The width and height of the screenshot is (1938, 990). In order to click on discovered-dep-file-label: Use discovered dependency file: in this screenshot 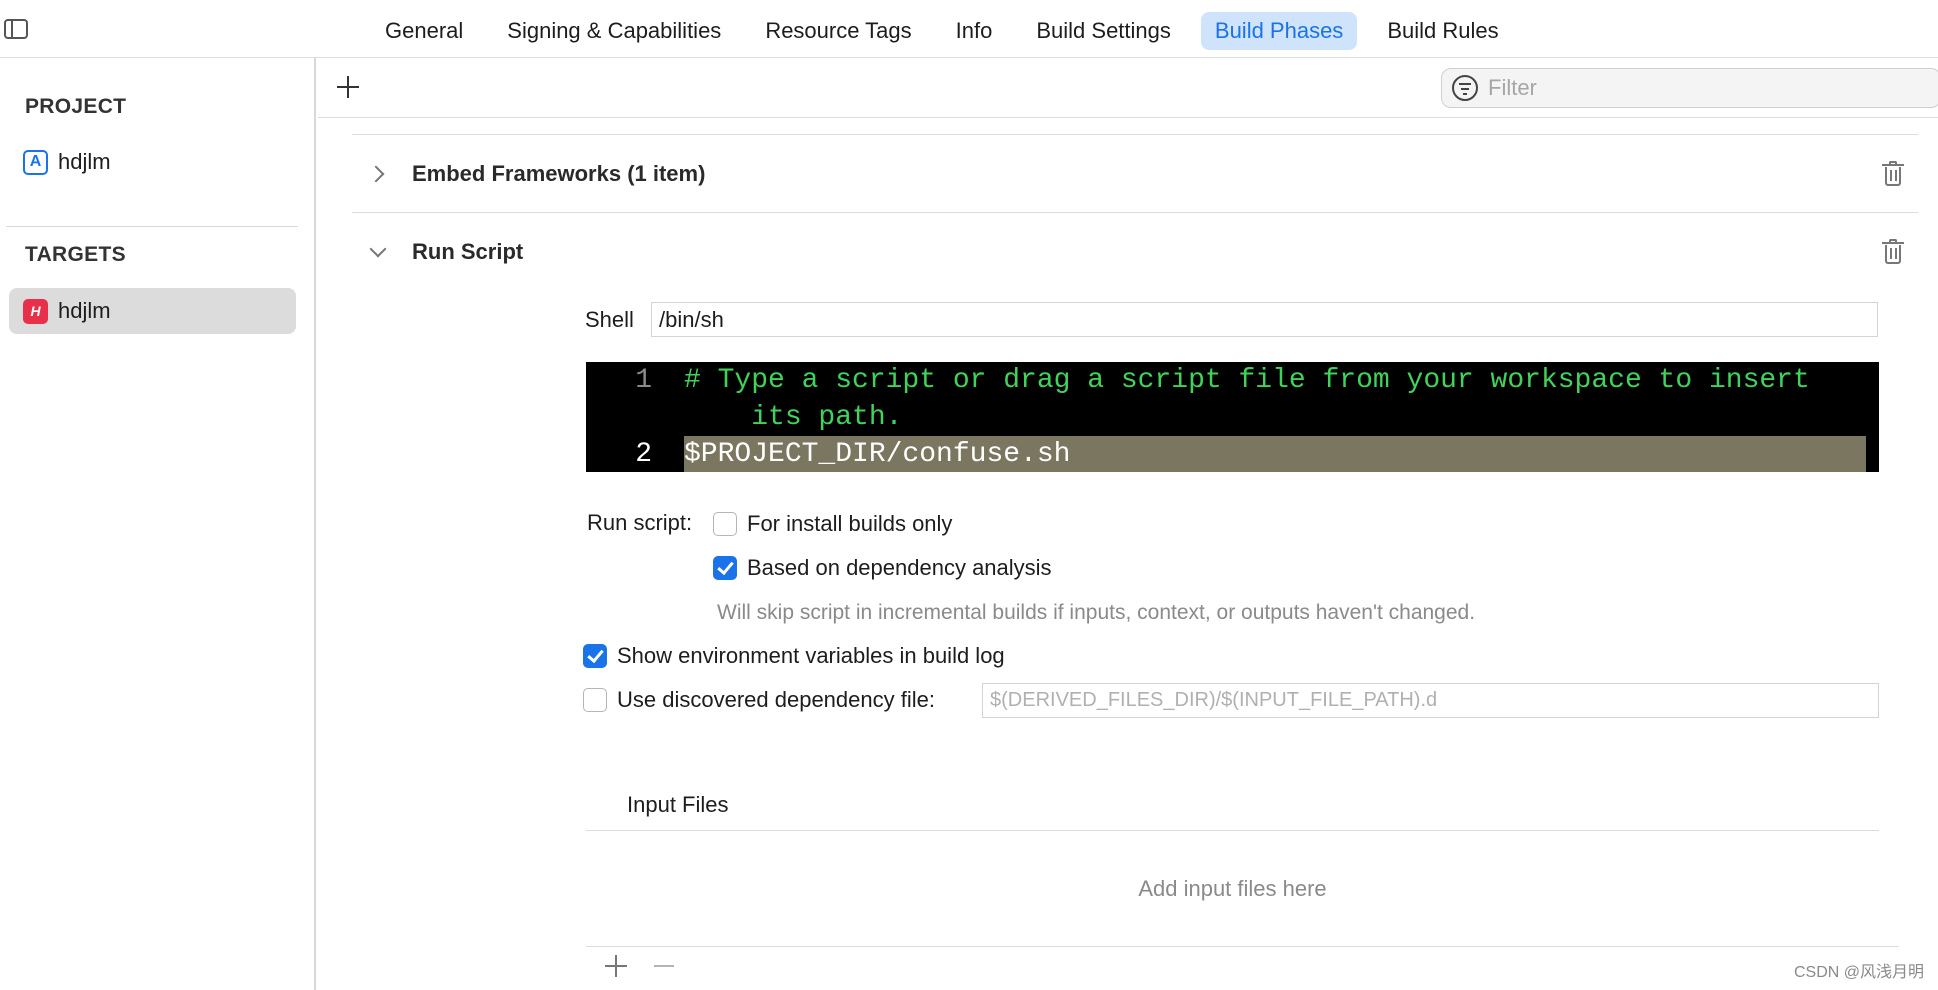, I will do `click(776, 700)`.